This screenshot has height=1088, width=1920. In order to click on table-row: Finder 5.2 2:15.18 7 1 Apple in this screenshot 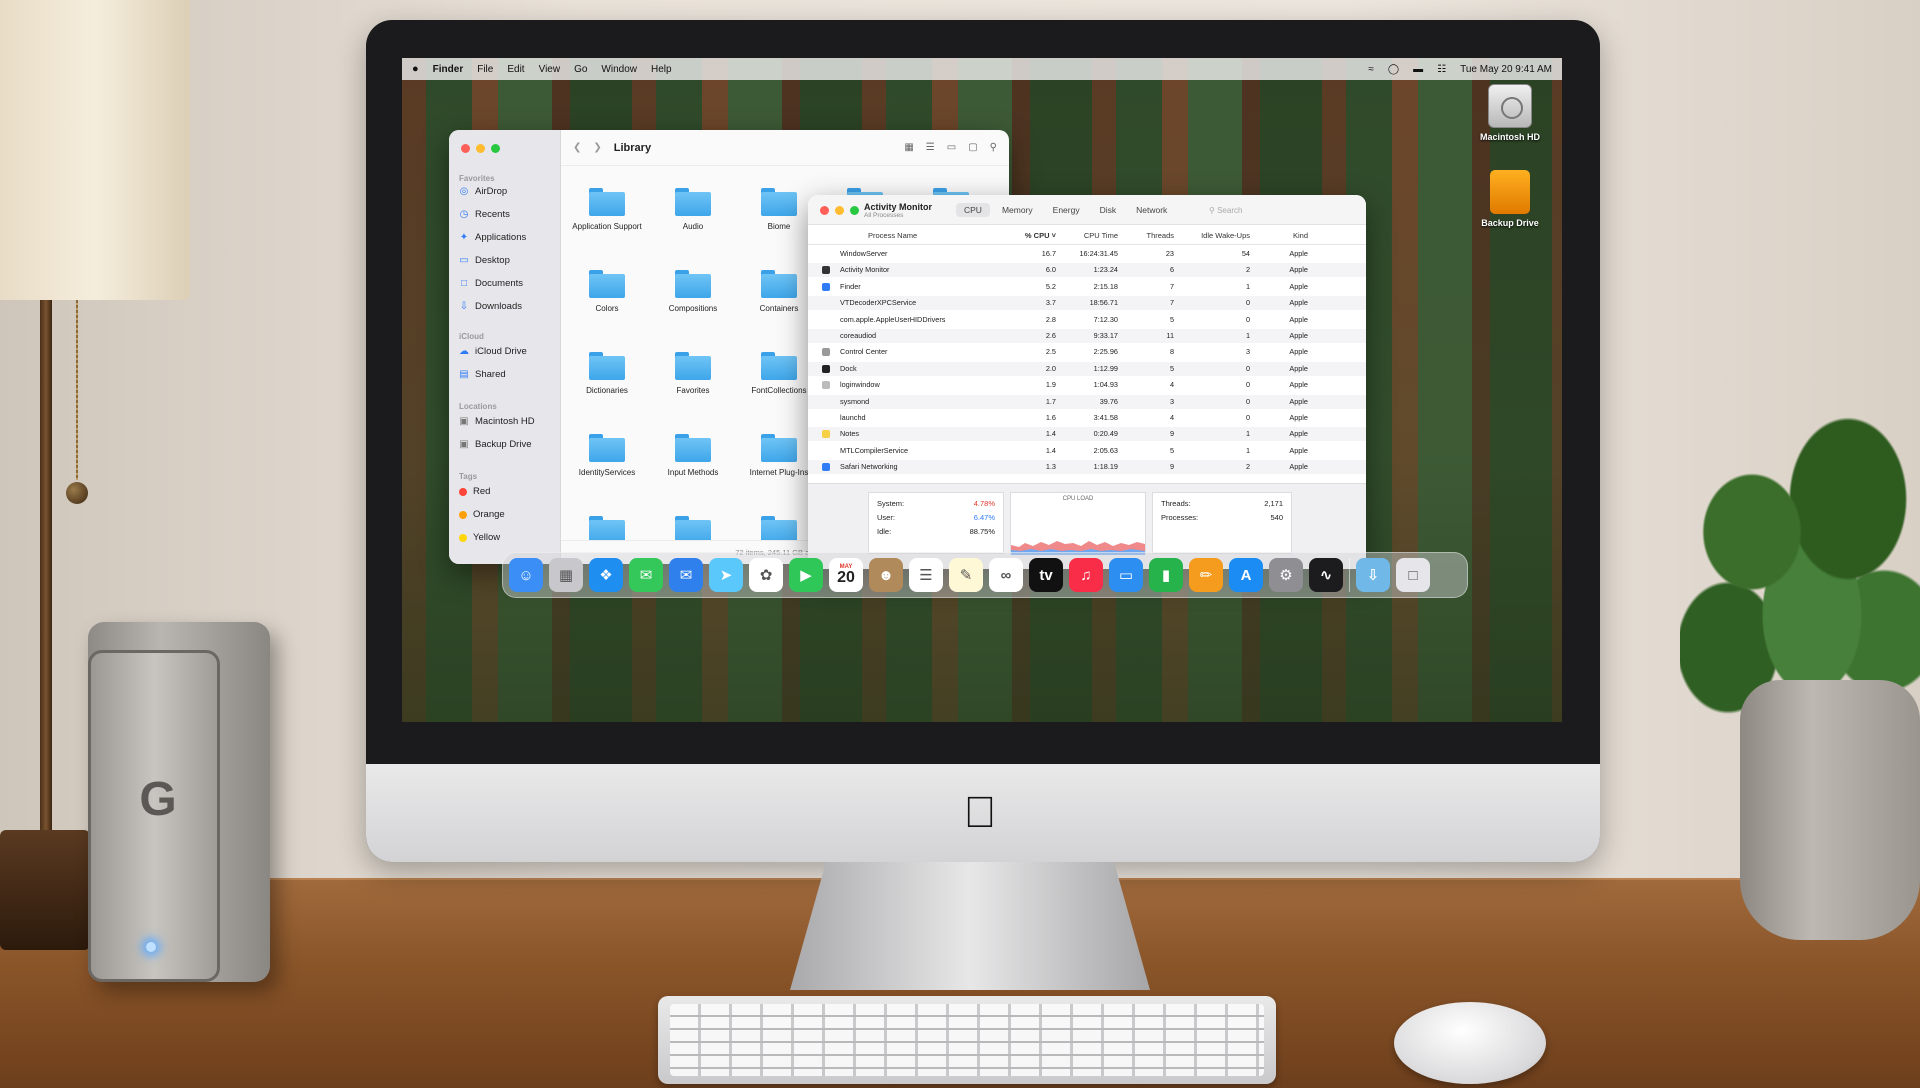, I will do `click(1087, 287)`.